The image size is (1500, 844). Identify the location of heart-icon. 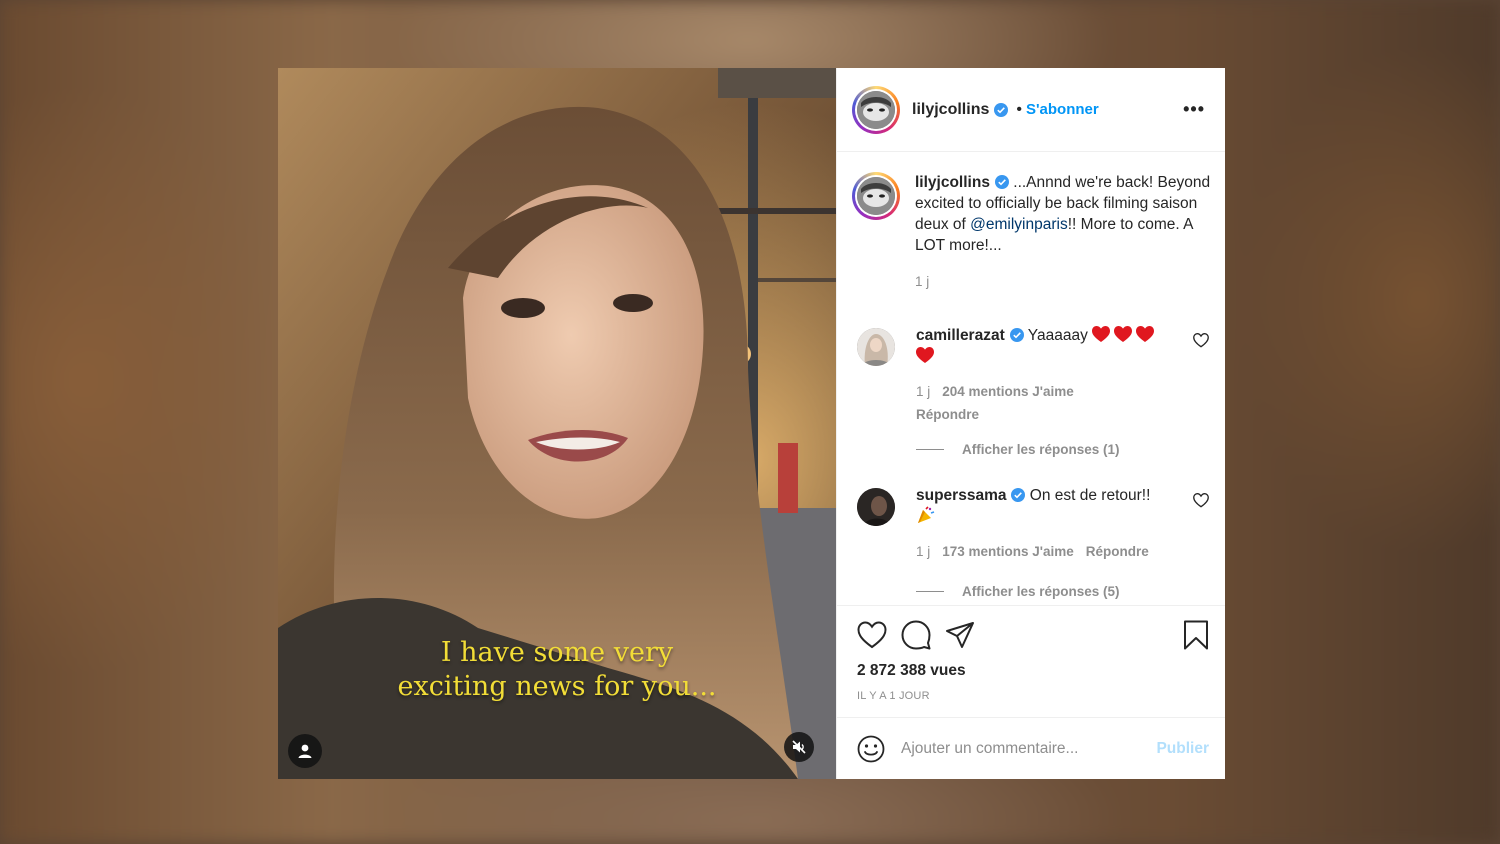
(872, 635).